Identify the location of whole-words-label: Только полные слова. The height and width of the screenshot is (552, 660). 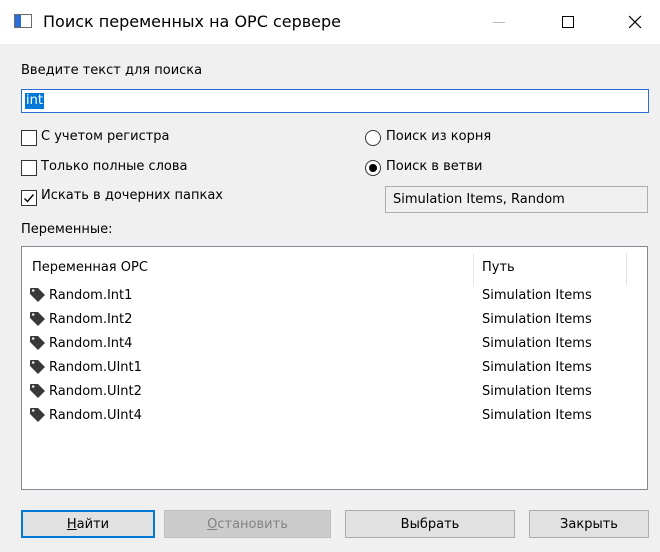
(114, 166).